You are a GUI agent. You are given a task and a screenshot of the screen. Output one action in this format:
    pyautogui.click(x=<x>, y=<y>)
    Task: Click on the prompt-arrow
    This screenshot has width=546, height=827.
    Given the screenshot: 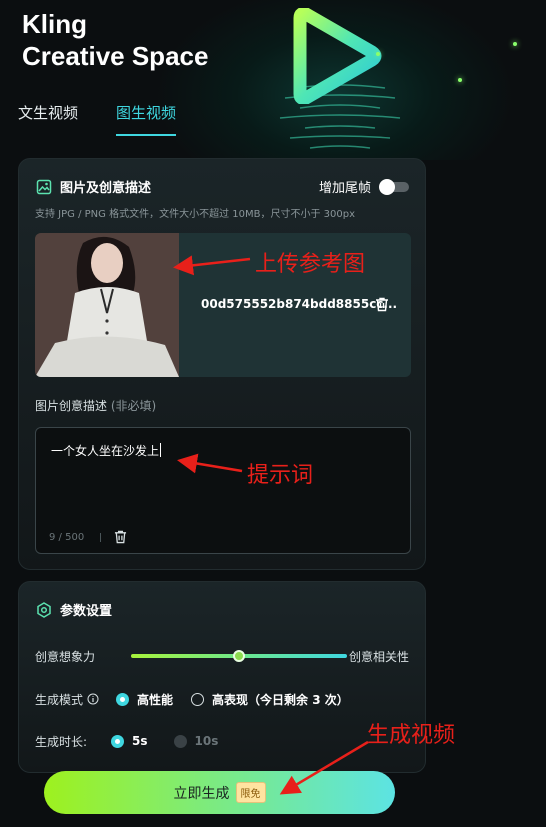 What is the action you would take?
    pyautogui.click(x=210, y=463)
    